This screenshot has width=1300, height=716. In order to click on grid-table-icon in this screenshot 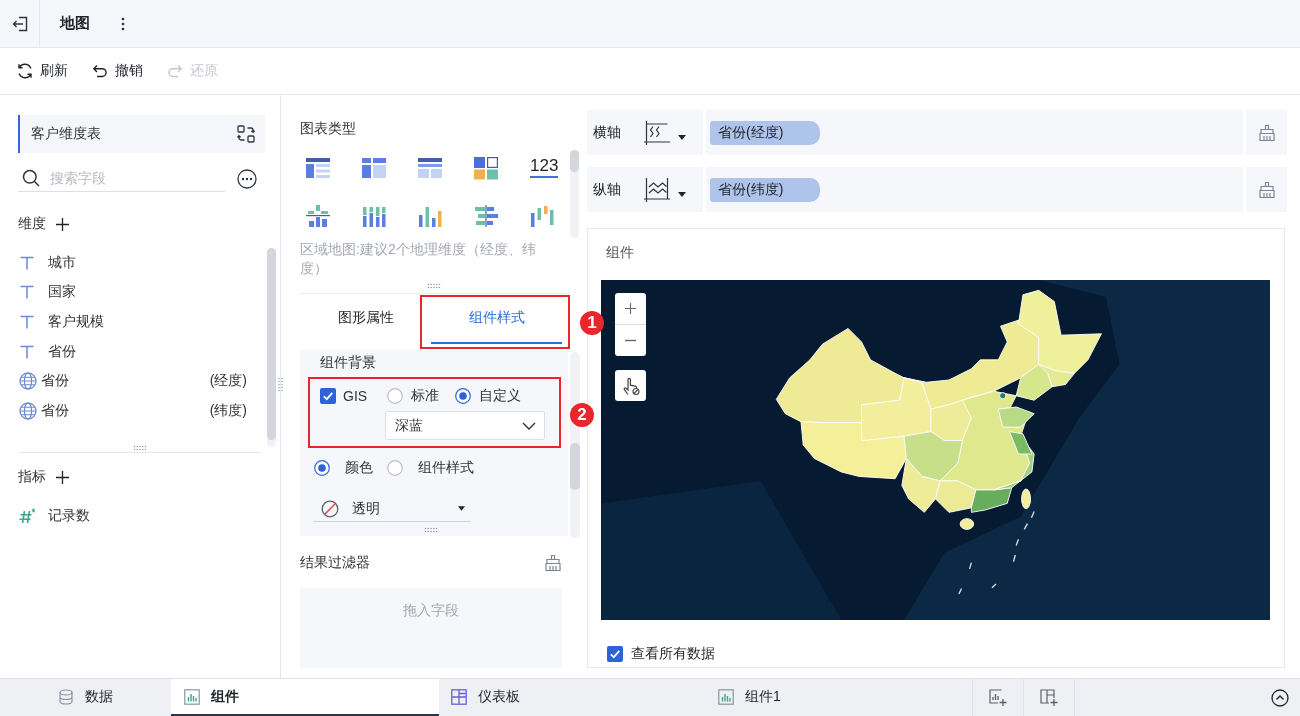, I will do `click(430, 168)`.